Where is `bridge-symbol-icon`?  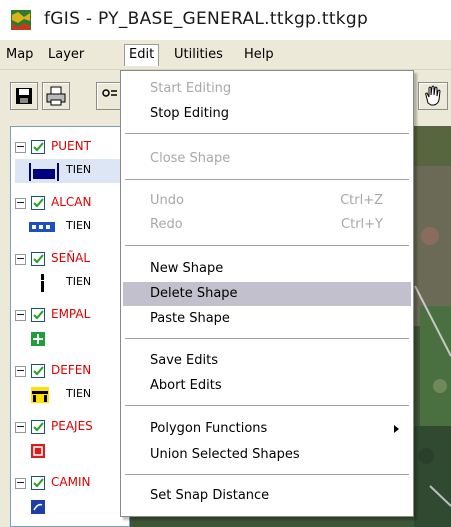
bridge-symbol-icon is located at coordinates (44, 172).